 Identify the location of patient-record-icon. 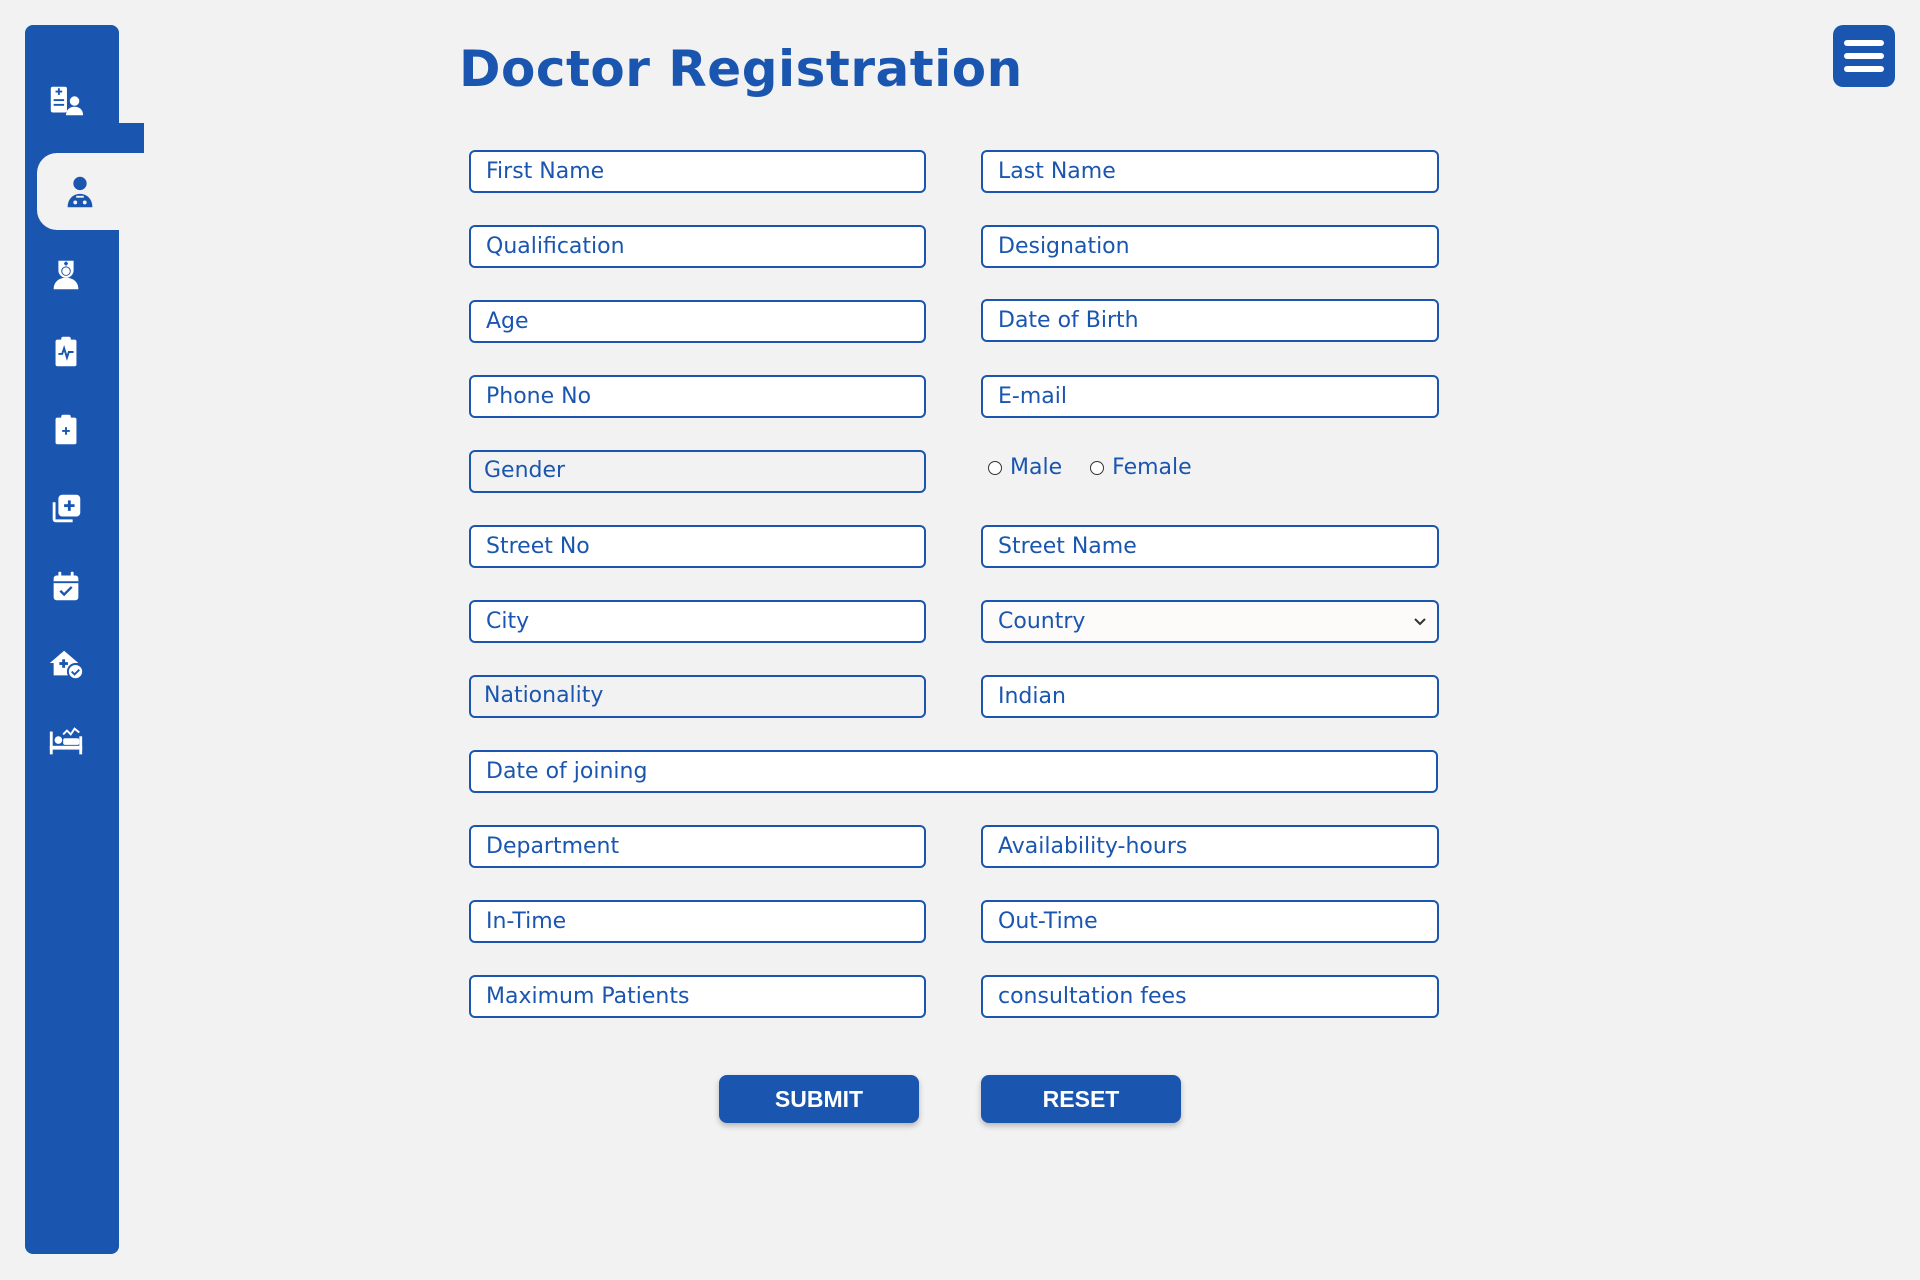
(67, 101).